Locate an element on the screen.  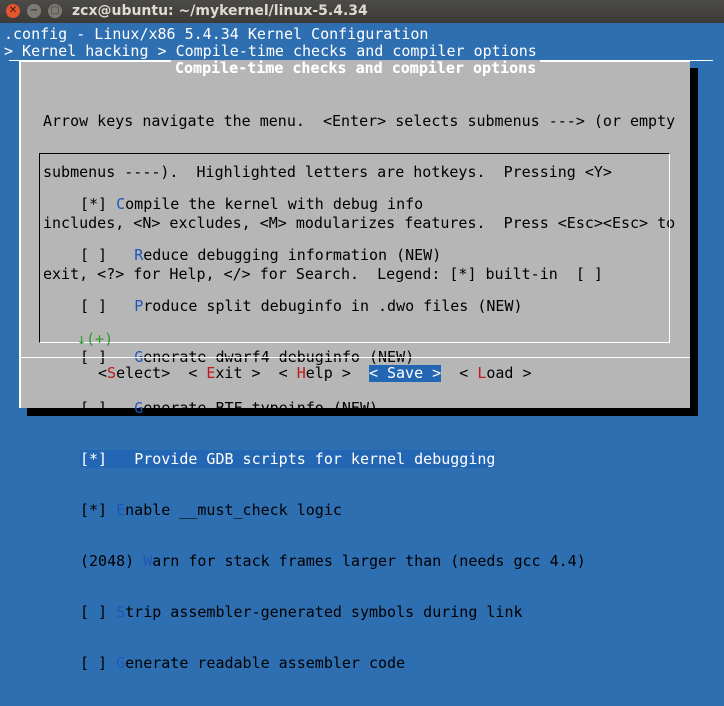
window-title: zcx@ubuntu: ~/mykernel/linux-5.4.34 is located at coordinates (220, 11).